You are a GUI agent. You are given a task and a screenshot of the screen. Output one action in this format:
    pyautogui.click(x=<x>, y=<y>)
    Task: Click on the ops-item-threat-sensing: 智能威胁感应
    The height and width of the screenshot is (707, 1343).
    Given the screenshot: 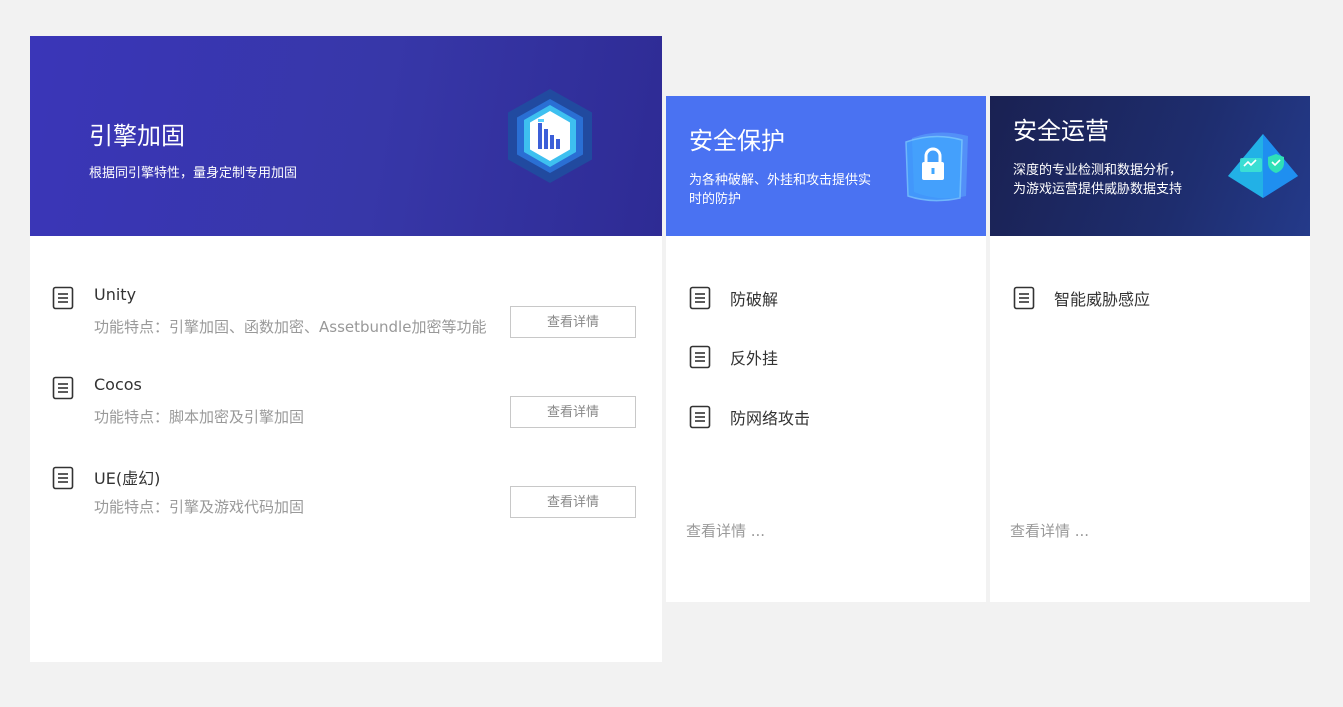 What is the action you would take?
    pyautogui.click(x=1150, y=301)
    